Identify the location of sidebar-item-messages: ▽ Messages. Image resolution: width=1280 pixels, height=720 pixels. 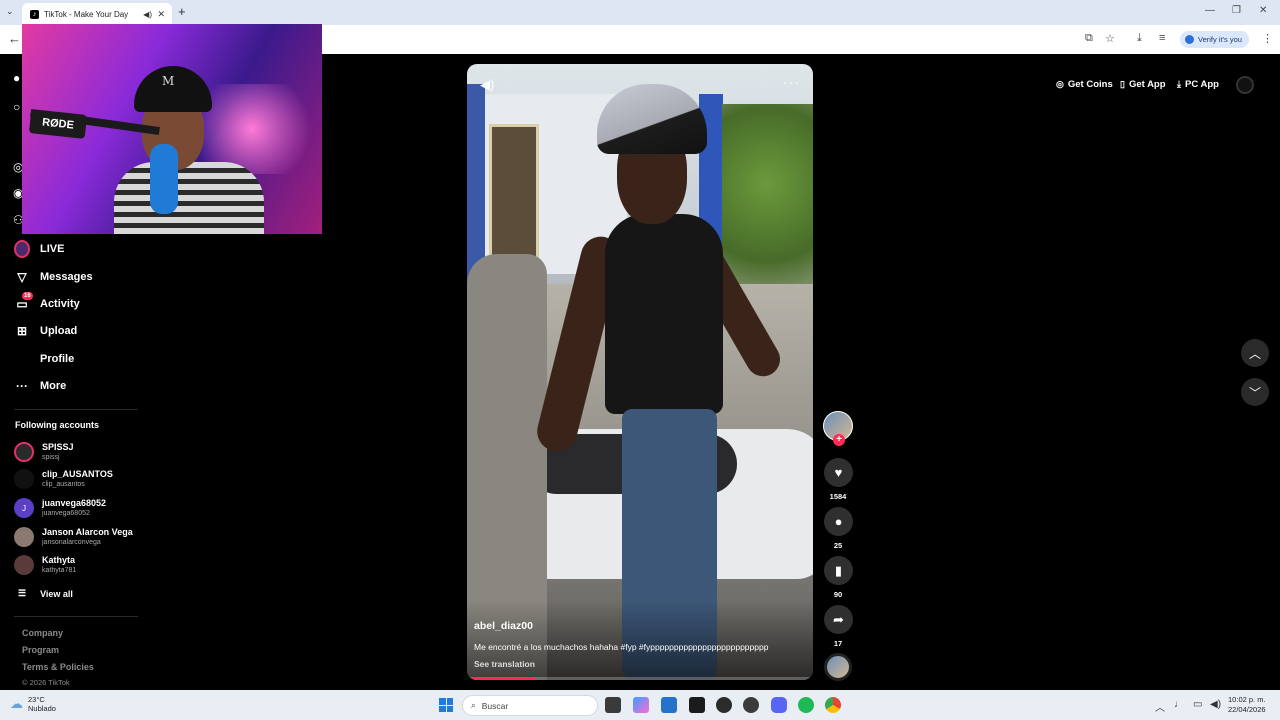
(53, 277).